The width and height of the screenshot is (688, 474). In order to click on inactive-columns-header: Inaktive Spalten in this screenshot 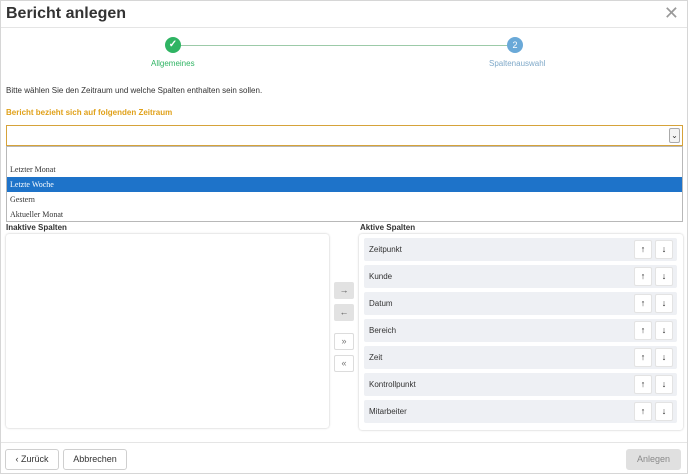, I will do `click(36, 227)`.